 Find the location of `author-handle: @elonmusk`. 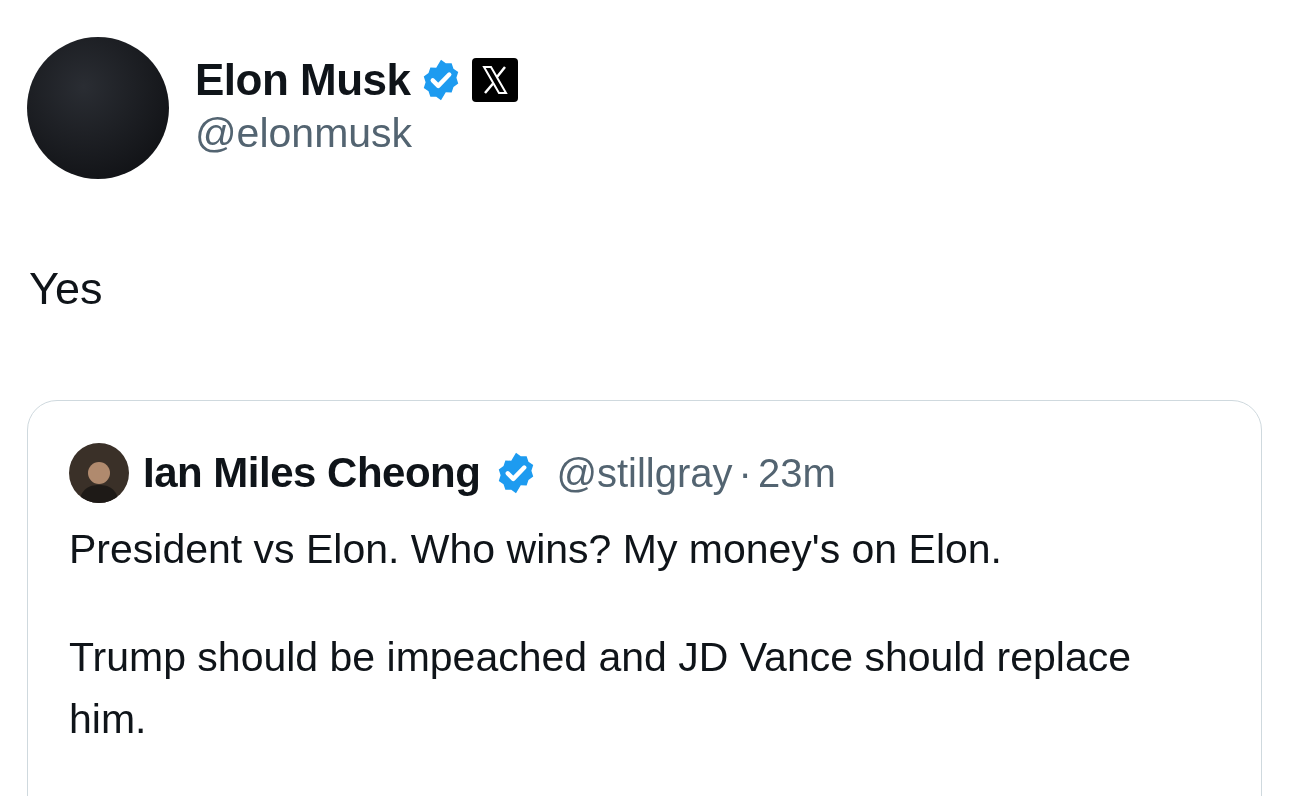

author-handle: @elonmusk is located at coordinates (357, 133).